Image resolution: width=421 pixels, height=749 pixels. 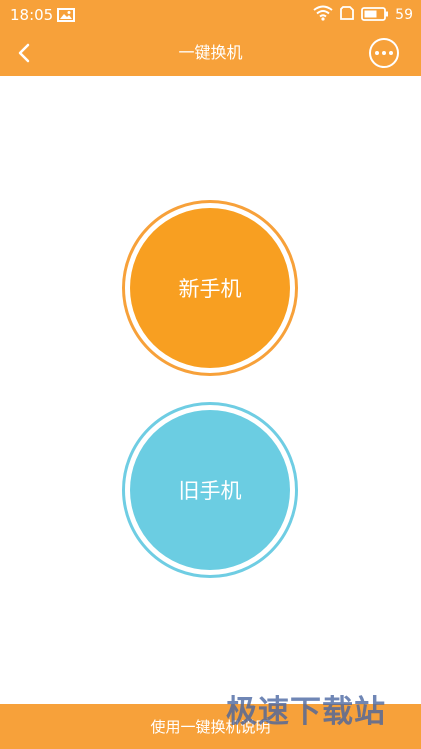 I want to click on battery-percentage: 59, so click(x=404, y=15).